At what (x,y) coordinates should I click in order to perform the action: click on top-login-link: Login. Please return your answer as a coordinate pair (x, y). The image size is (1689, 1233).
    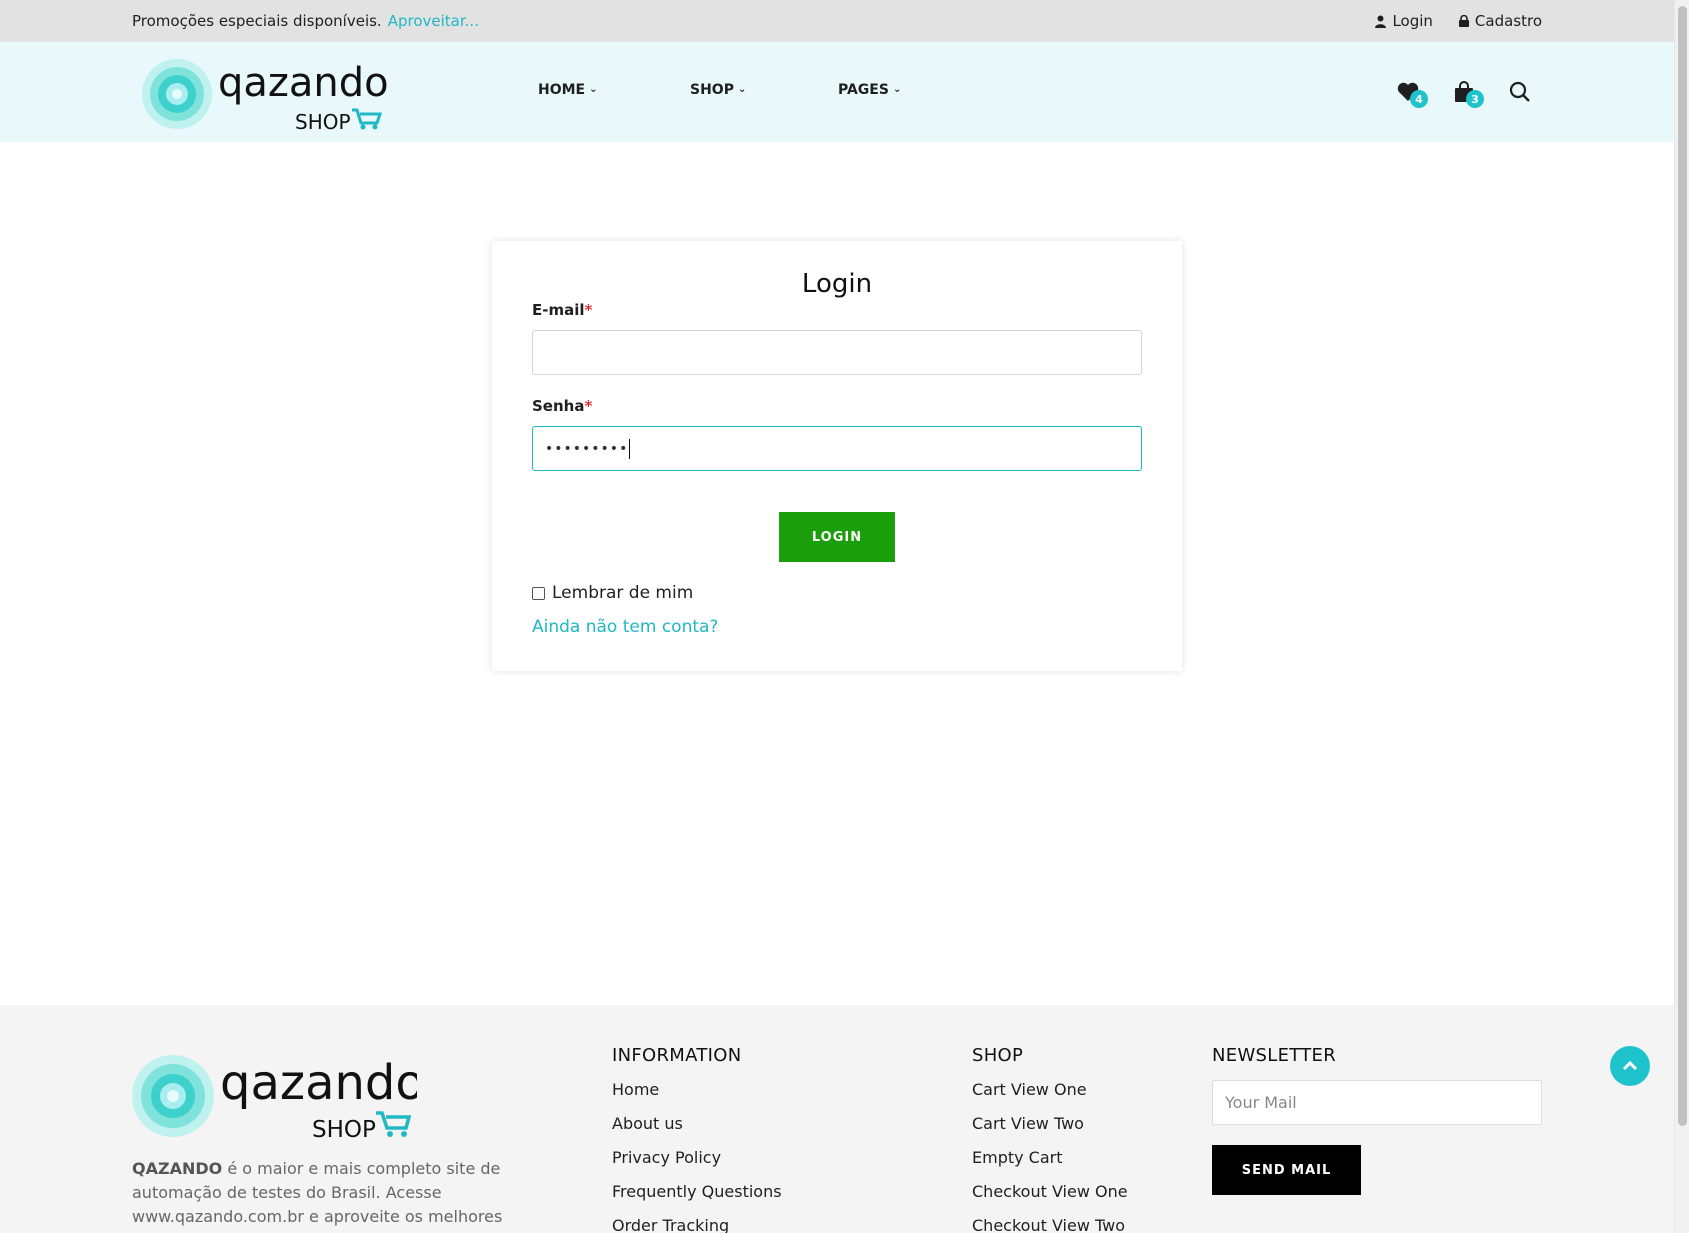
    Looking at the image, I should click on (1404, 21).